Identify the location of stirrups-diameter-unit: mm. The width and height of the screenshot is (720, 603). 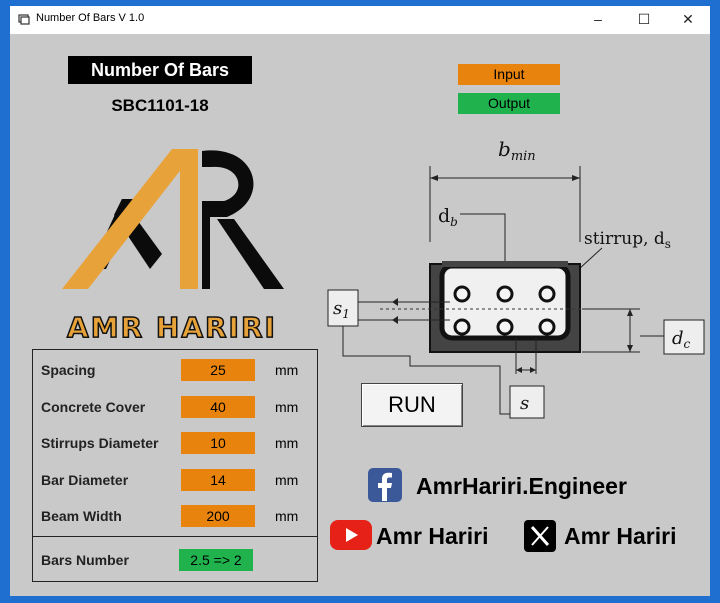
(287, 443).